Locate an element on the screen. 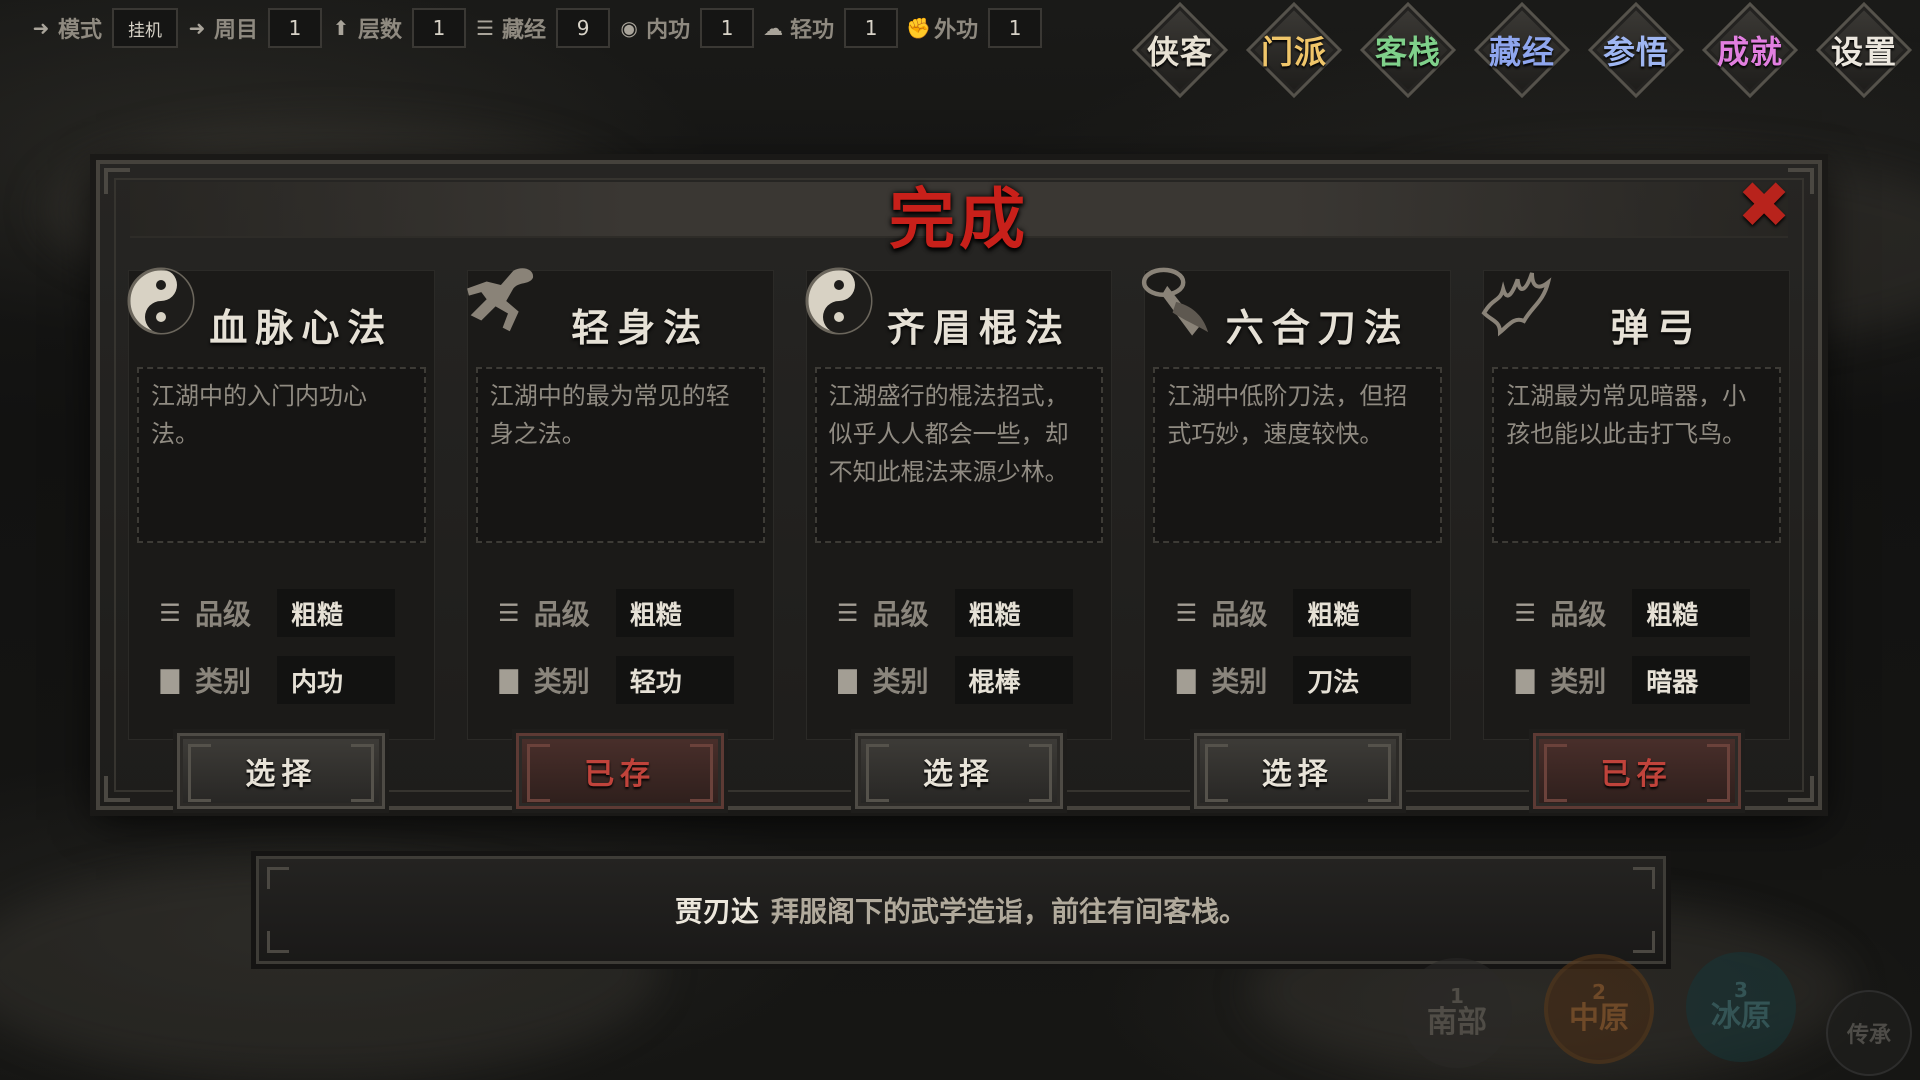  category-row: ▇ 类别 轻功 is located at coordinates (613, 680).